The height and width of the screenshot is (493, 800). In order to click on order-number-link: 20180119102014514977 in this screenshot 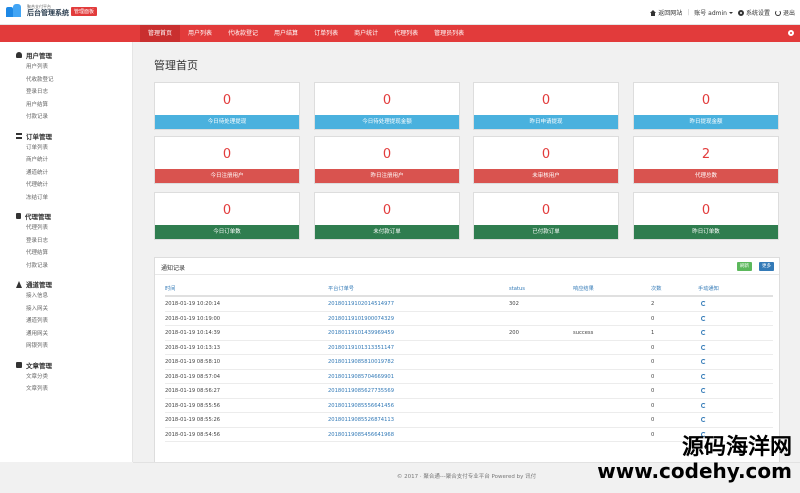, I will do `click(361, 304)`.